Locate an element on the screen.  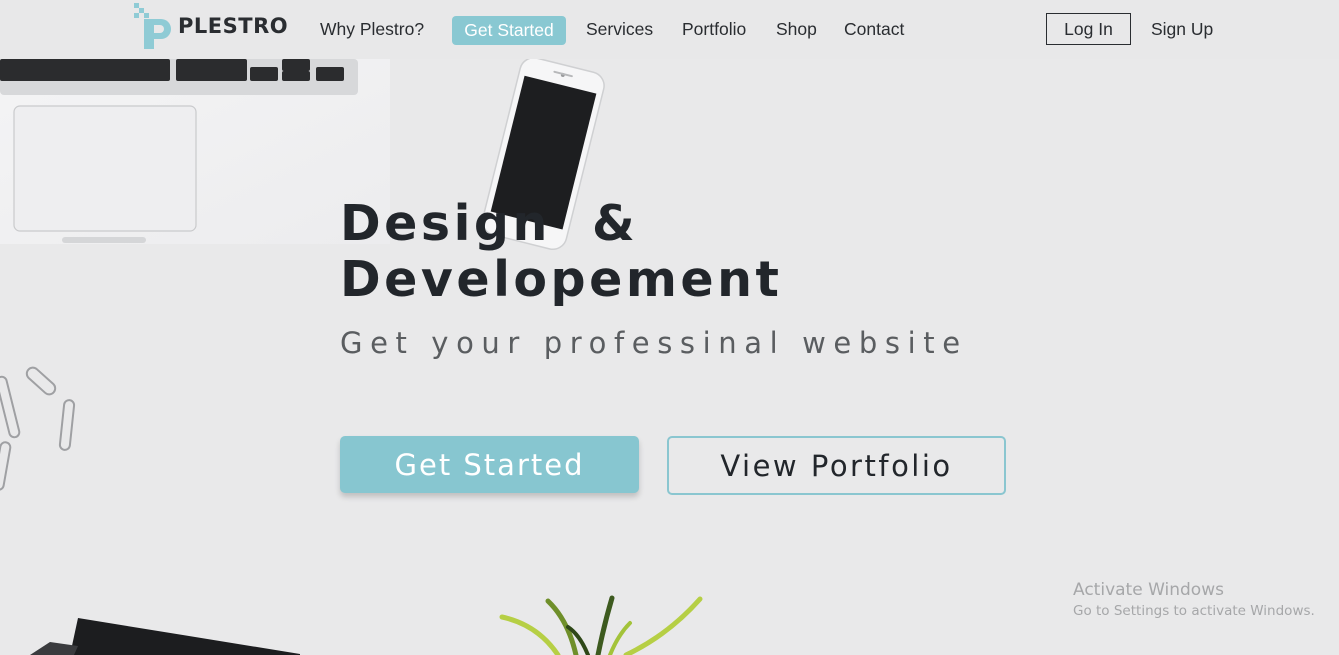
hero-subtitle: Get your professinal website is located at coordinates (654, 343).